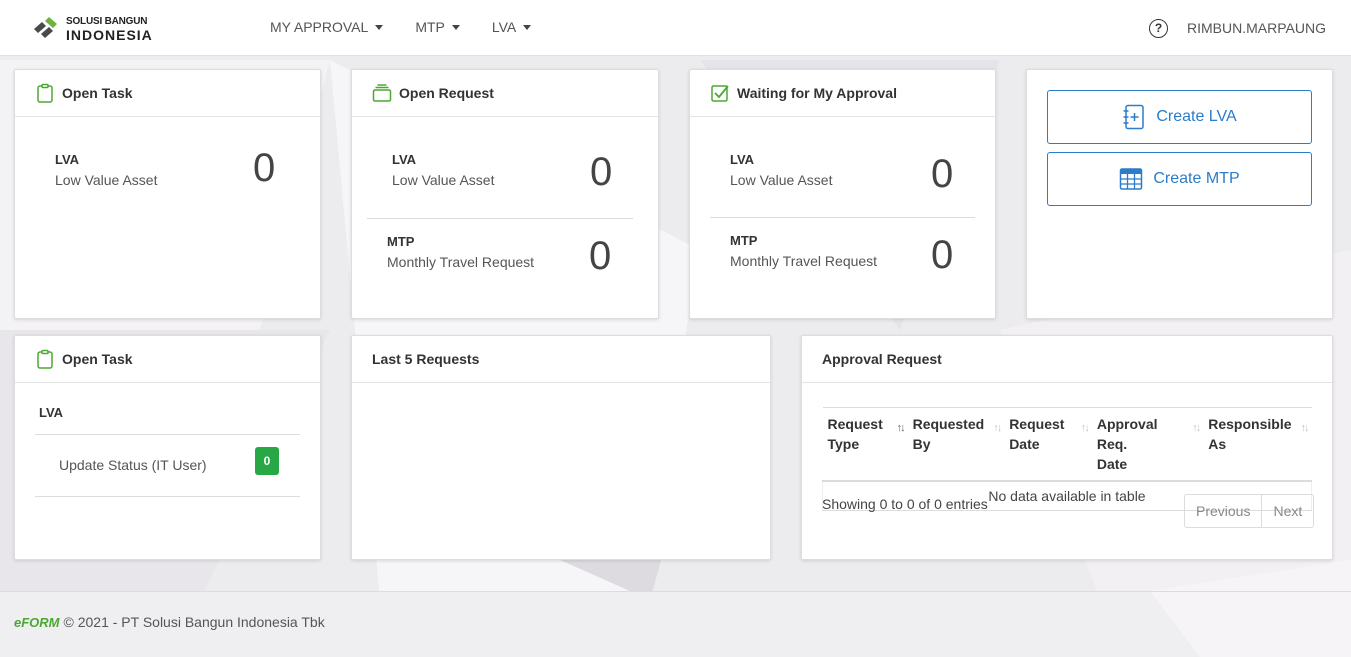  What do you see at coordinates (45, 27) in the screenshot?
I see `brand-mark-icon` at bounding box center [45, 27].